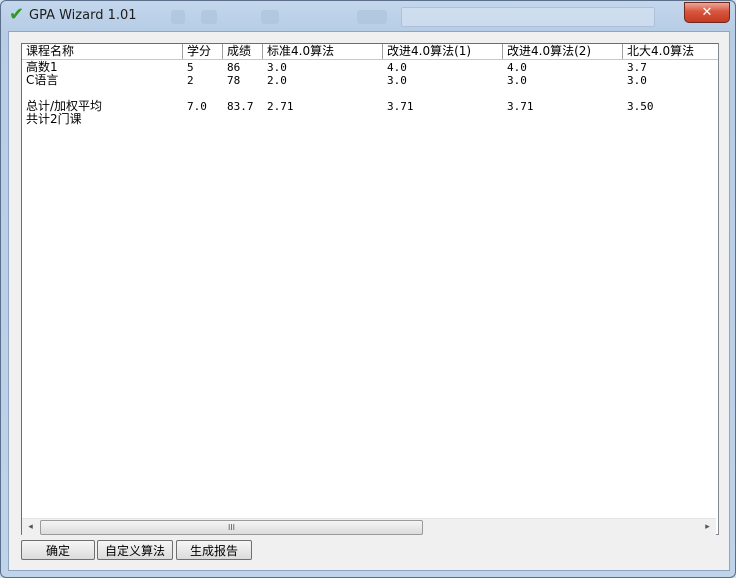 The image size is (736, 578). I want to click on column-header-pku-40: 北大4.0算法, so click(670, 51).